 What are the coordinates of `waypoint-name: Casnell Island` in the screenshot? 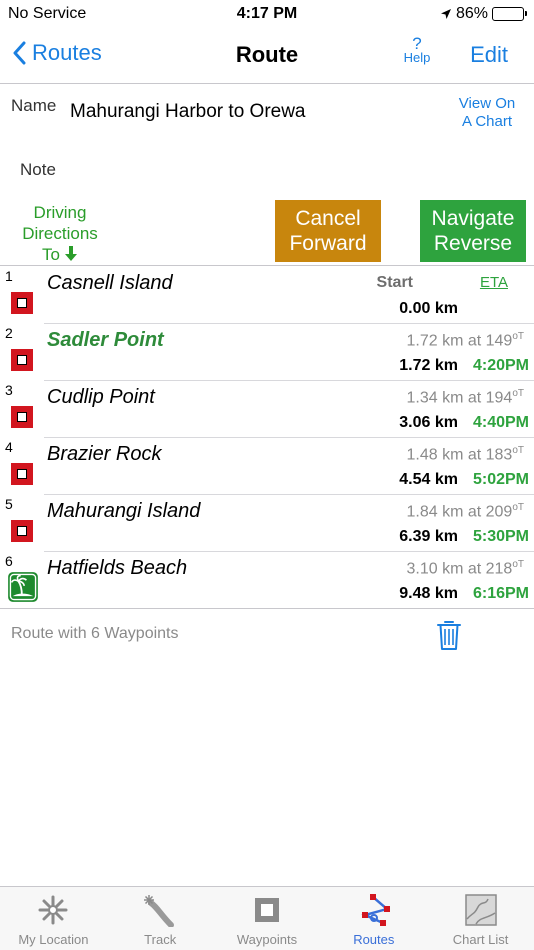 It's located at (110, 283).